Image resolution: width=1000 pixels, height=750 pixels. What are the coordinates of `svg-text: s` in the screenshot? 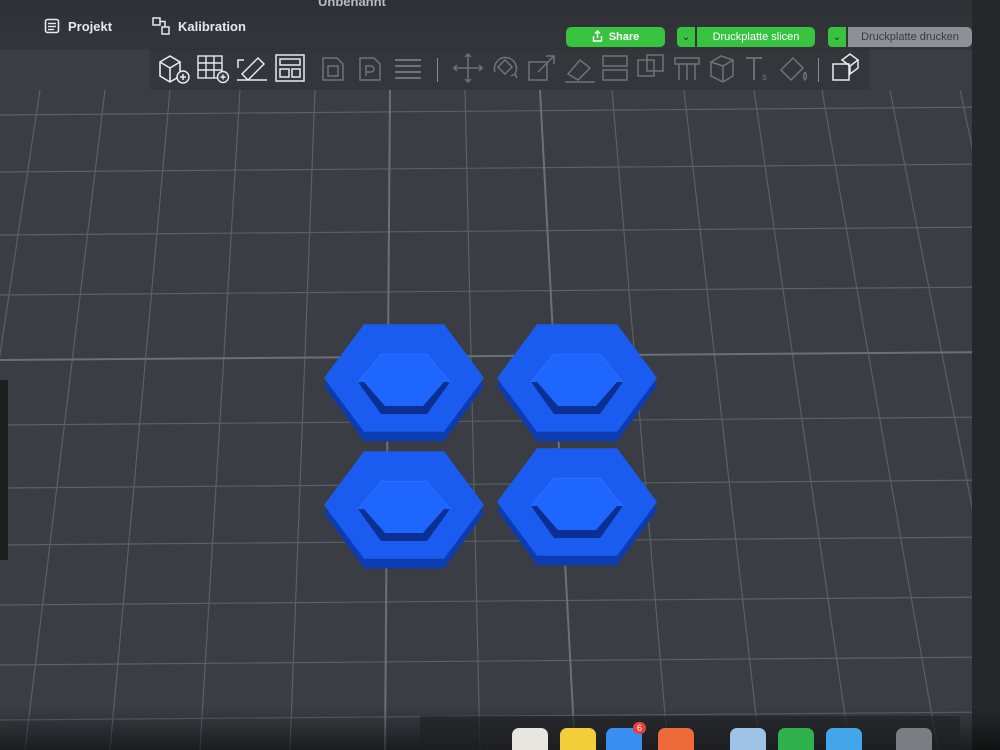 It's located at (764, 77).